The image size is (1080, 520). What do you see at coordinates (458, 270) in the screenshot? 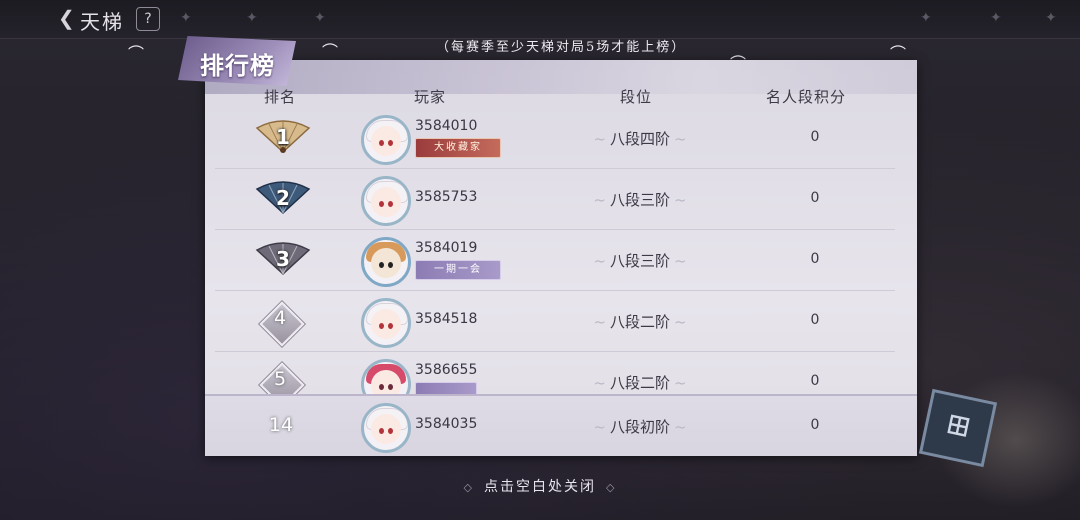
I see `player-title-badge: 一期一会` at bounding box center [458, 270].